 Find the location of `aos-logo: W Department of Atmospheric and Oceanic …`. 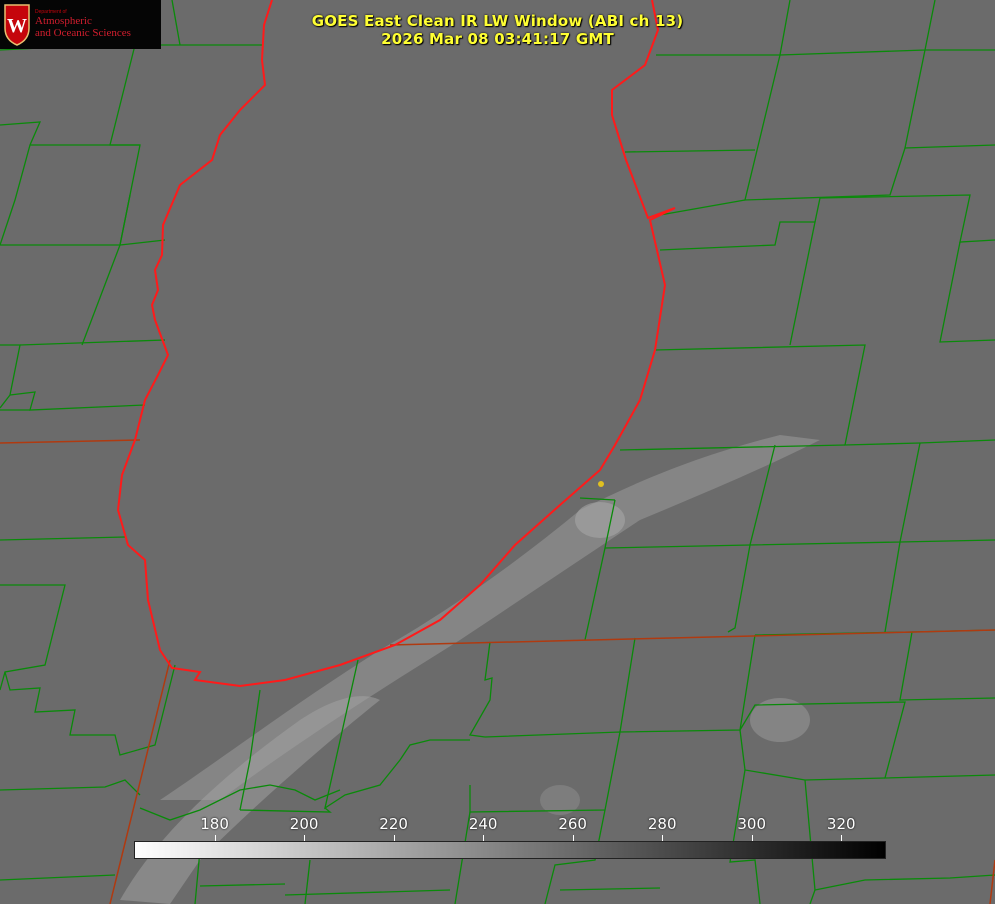

aos-logo: W Department of Atmospheric and Oceanic … is located at coordinates (80, 24).